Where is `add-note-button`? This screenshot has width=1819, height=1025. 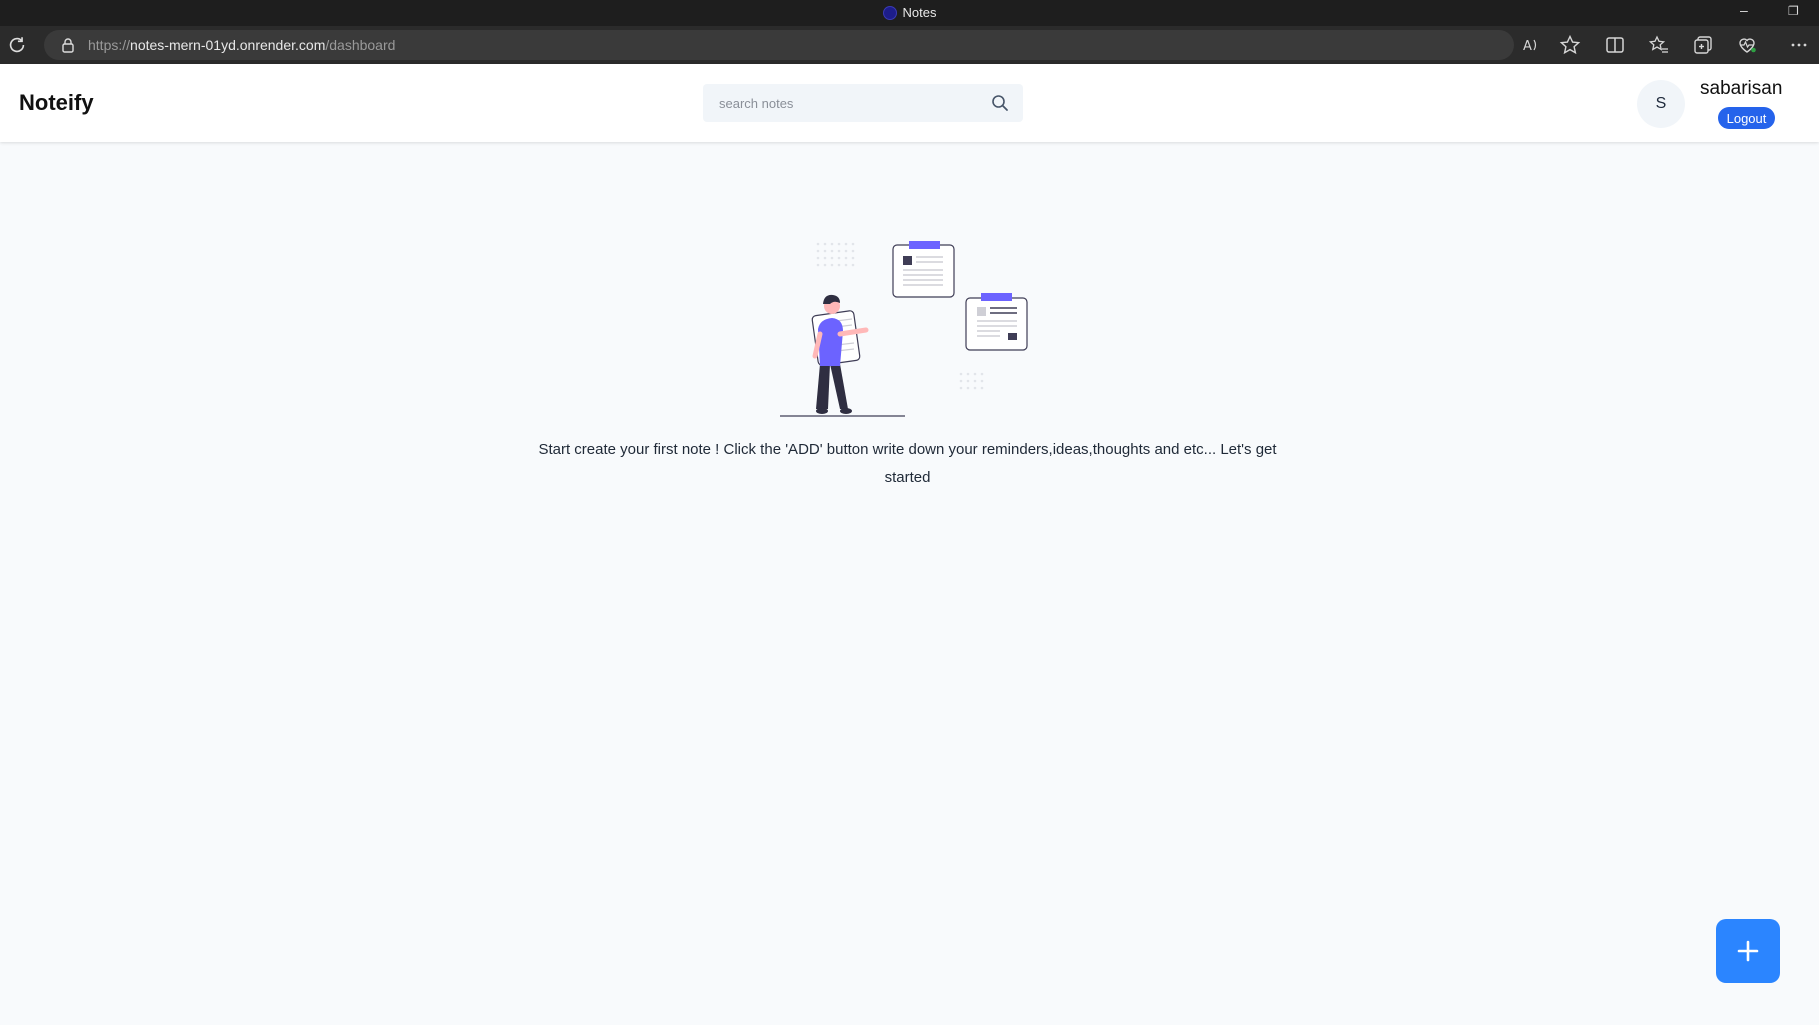 add-note-button is located at coordinates (1748, 951).